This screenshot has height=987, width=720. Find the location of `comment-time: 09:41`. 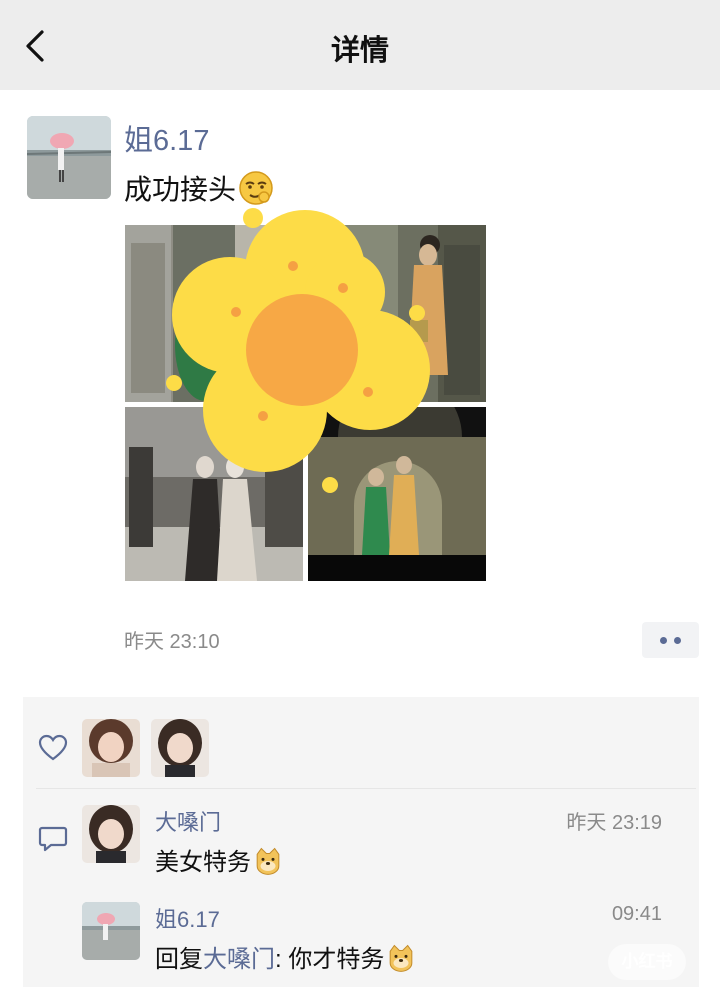

comment-time: 09:41 is located at coordinates (636, 914).